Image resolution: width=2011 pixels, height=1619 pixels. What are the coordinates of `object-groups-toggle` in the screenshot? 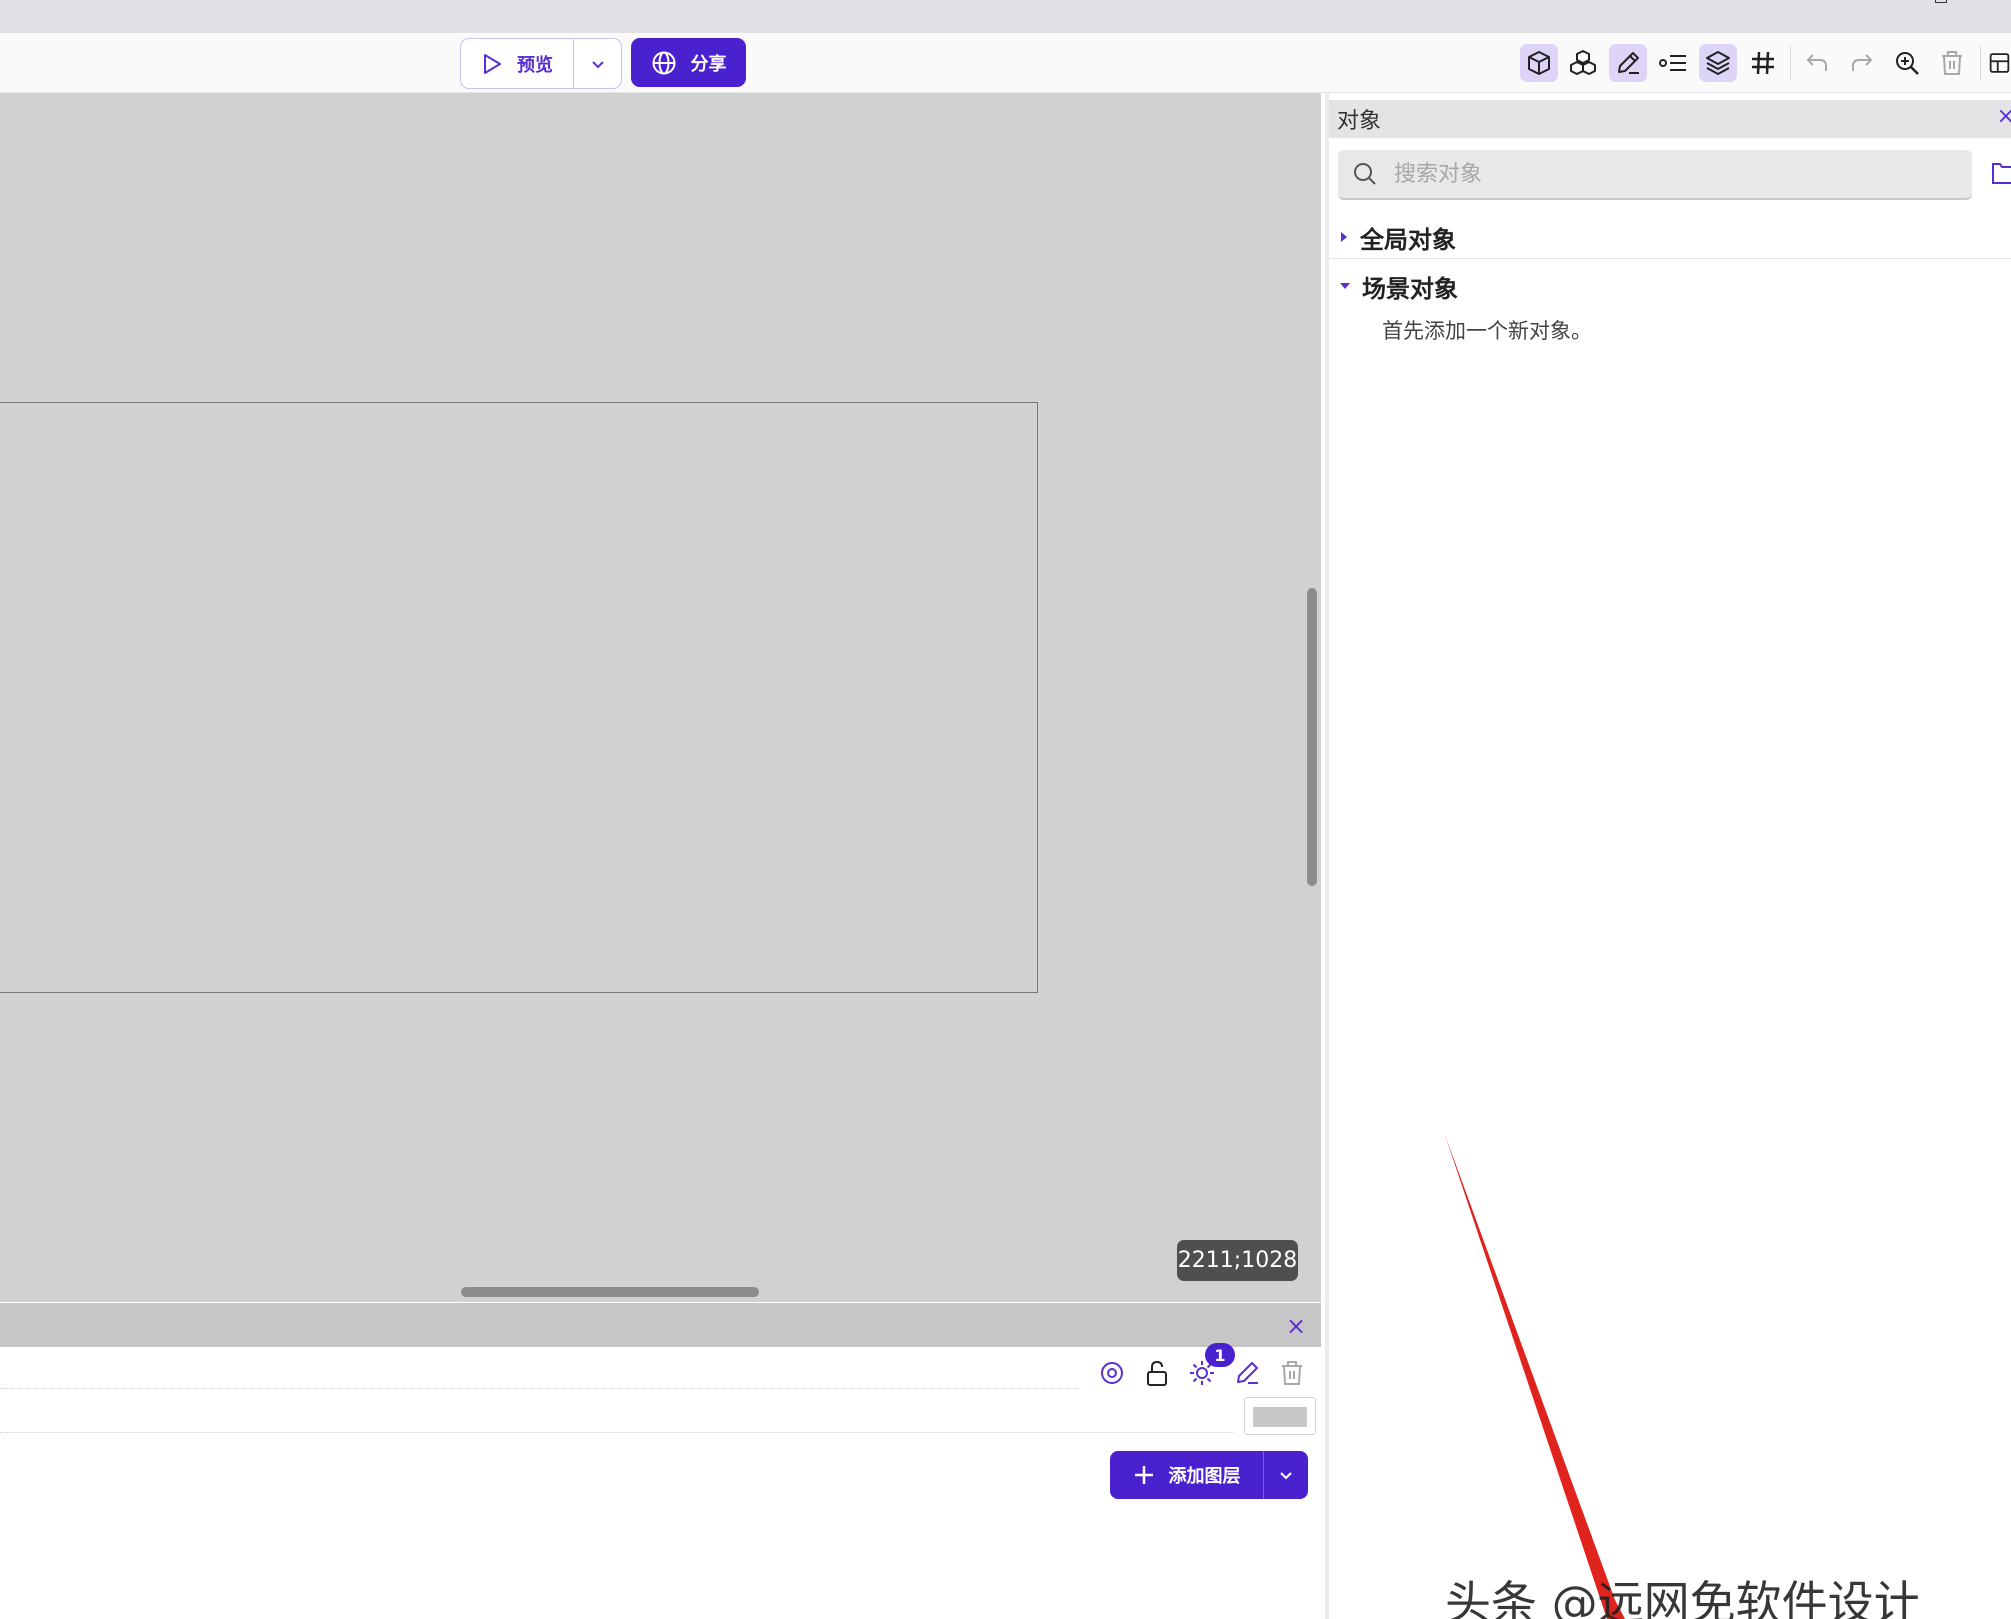 It's located at (1583, 63).